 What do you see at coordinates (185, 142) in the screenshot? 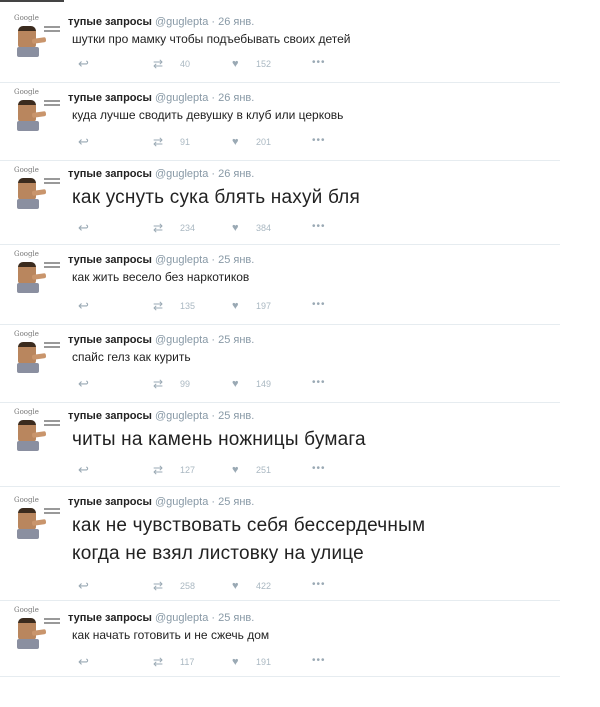
I see `retweet-count: 91` at bounding box center [185, 142].